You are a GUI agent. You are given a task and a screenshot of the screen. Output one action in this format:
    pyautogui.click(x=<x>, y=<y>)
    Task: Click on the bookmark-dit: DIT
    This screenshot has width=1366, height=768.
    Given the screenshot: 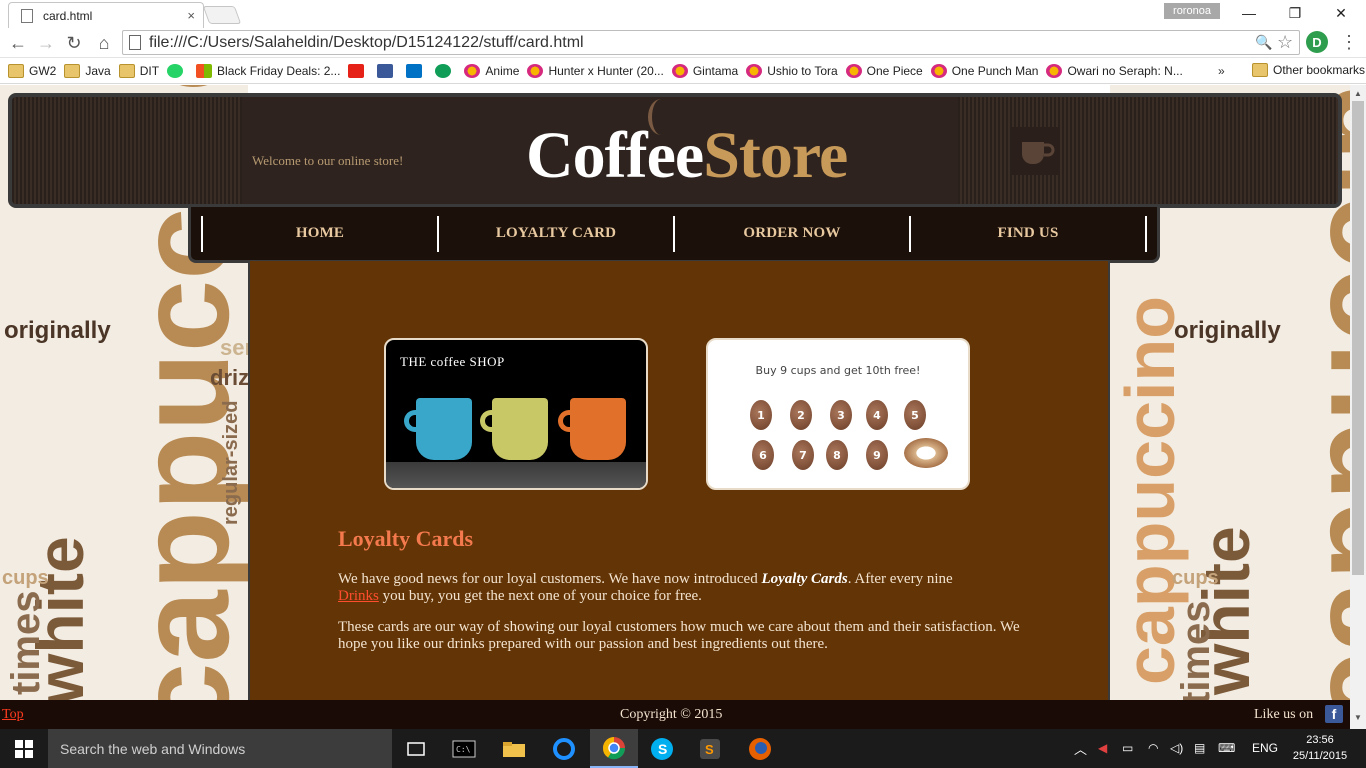 What is the action you would take?
    pyautogui.click(x=139, y=70)
    